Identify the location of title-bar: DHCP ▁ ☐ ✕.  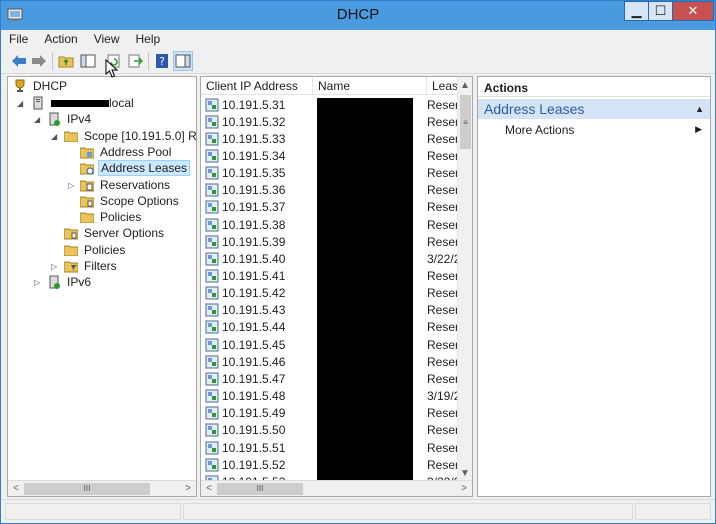
(358, 15).